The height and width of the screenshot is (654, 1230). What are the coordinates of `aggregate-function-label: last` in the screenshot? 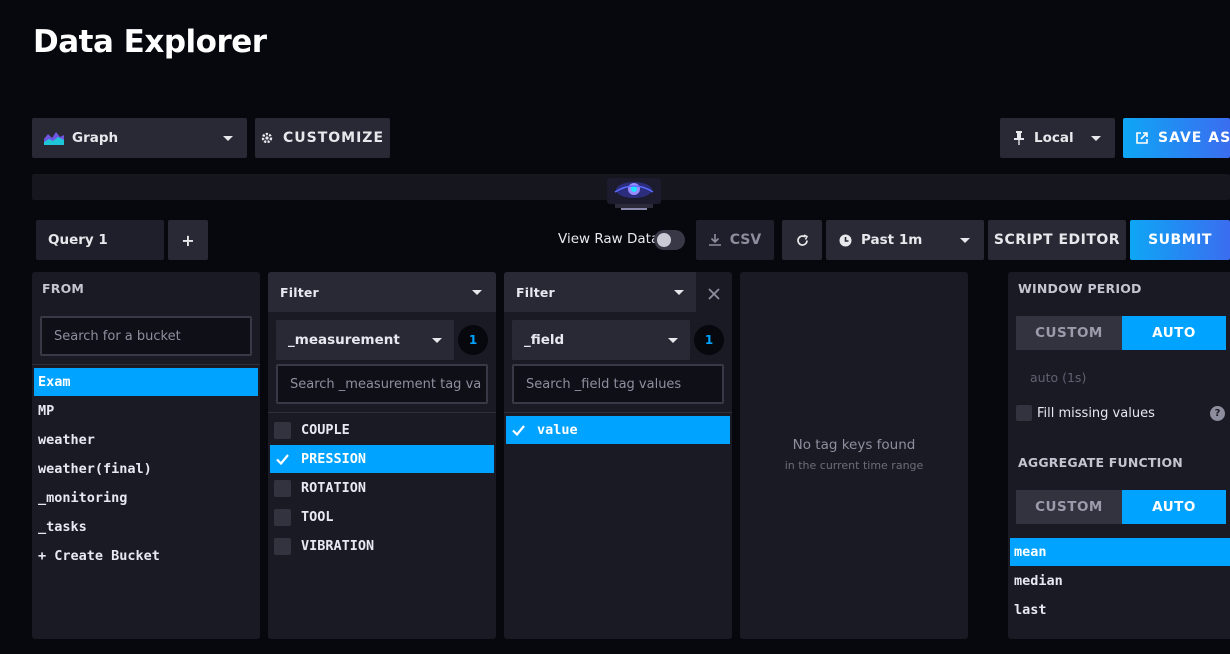 It's located at (1030, 610).